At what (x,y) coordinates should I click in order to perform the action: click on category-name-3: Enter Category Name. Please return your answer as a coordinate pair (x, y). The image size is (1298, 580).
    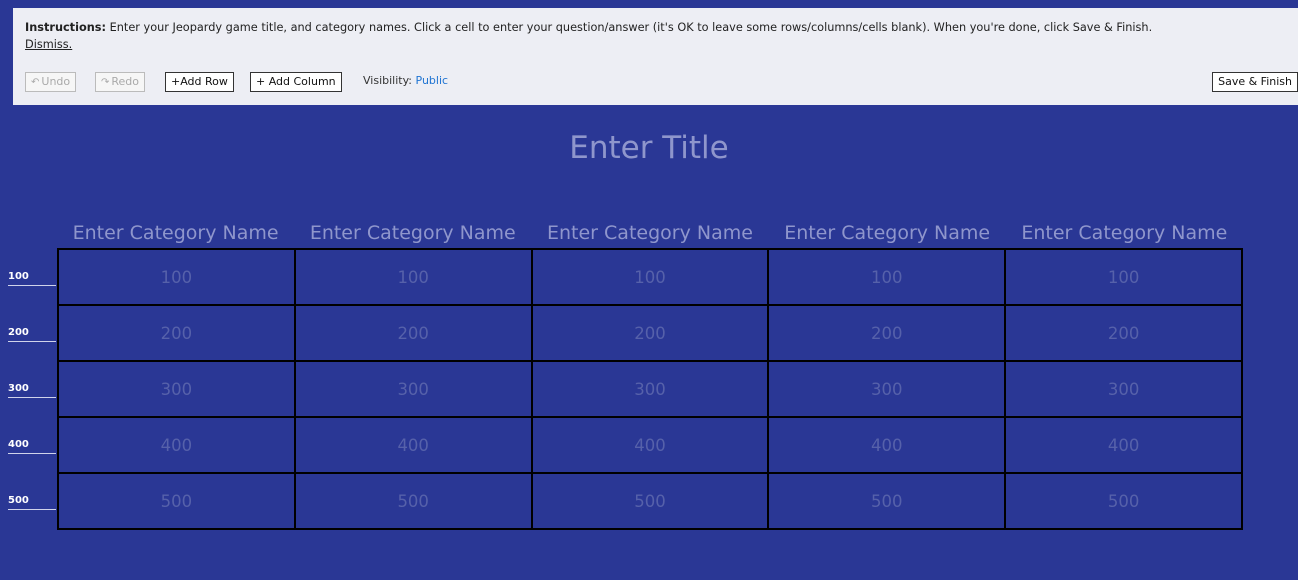
    Looking at the image, I should click on (649, 233).